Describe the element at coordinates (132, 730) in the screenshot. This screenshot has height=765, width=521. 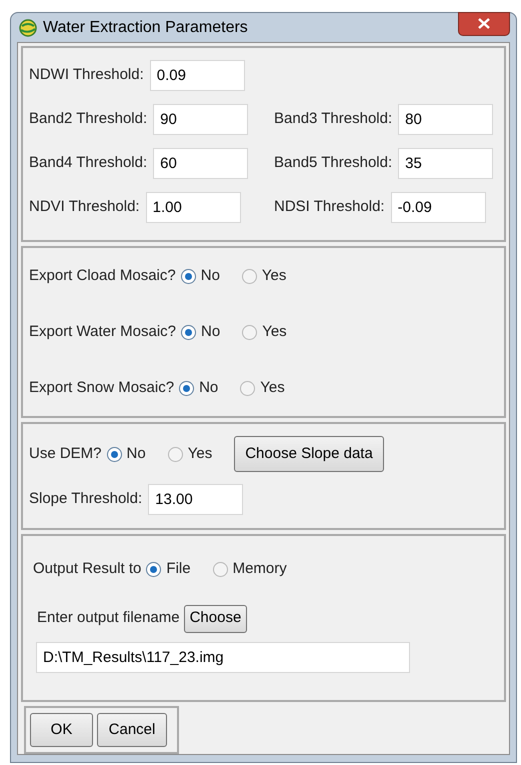
I see `dialog-button: Cancel` at that location.